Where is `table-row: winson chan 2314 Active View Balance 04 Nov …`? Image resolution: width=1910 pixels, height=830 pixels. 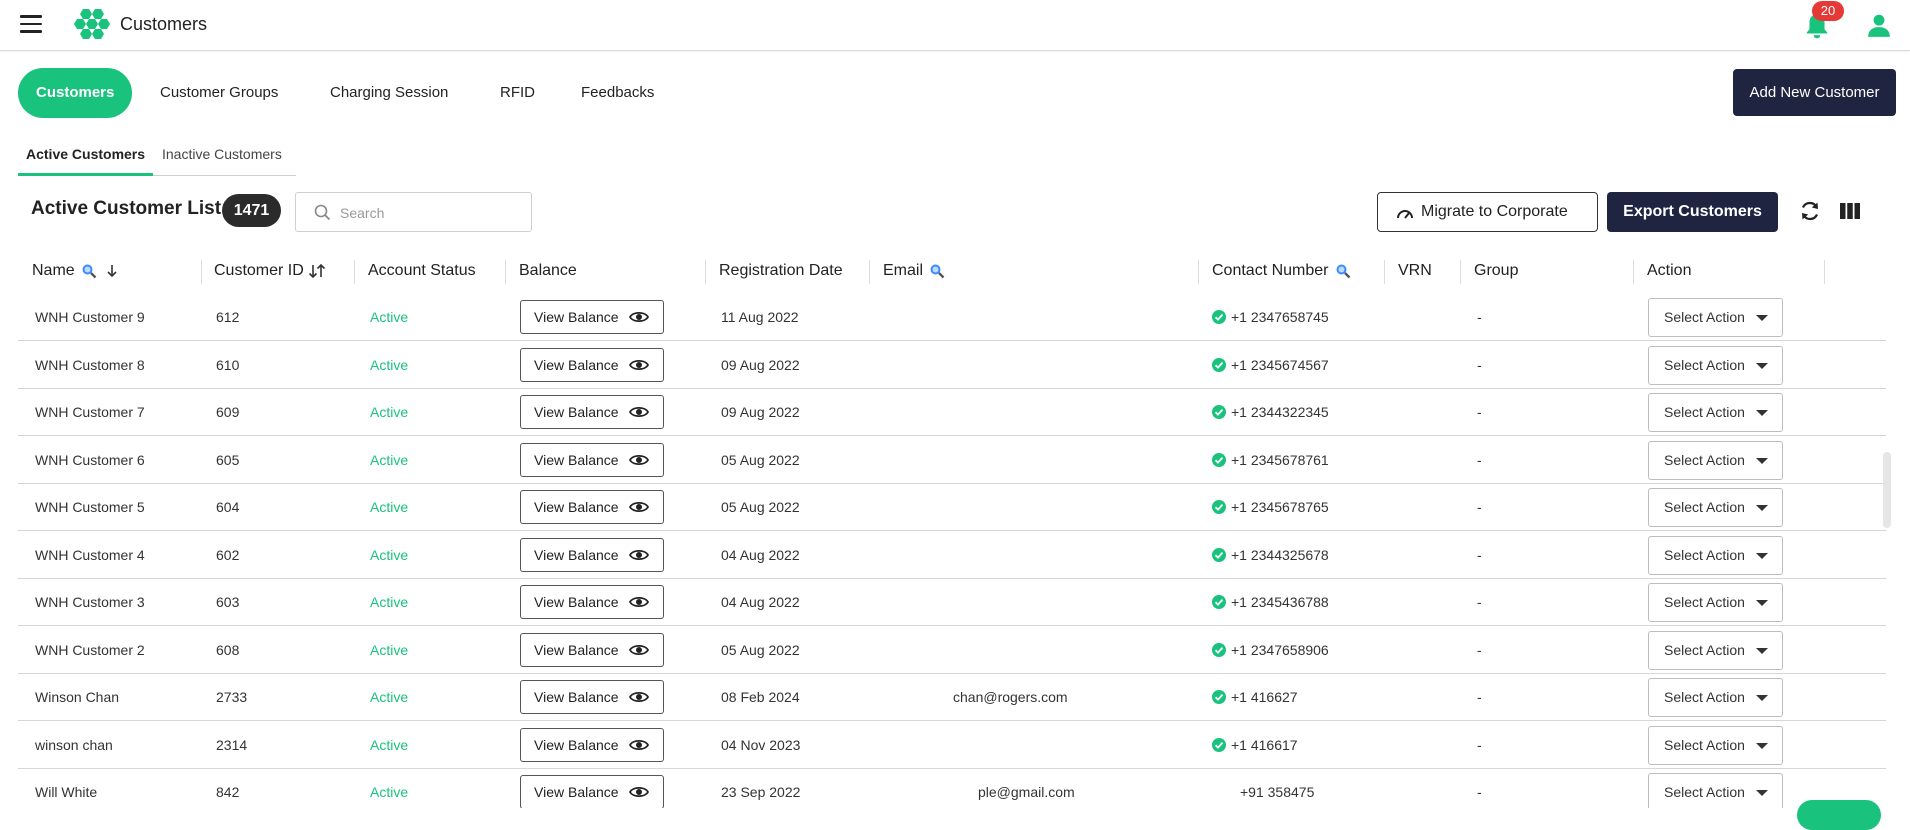 table-row: winson chan 2314 Active View Balance 04 Nov … is located at coordinates (952, 745).